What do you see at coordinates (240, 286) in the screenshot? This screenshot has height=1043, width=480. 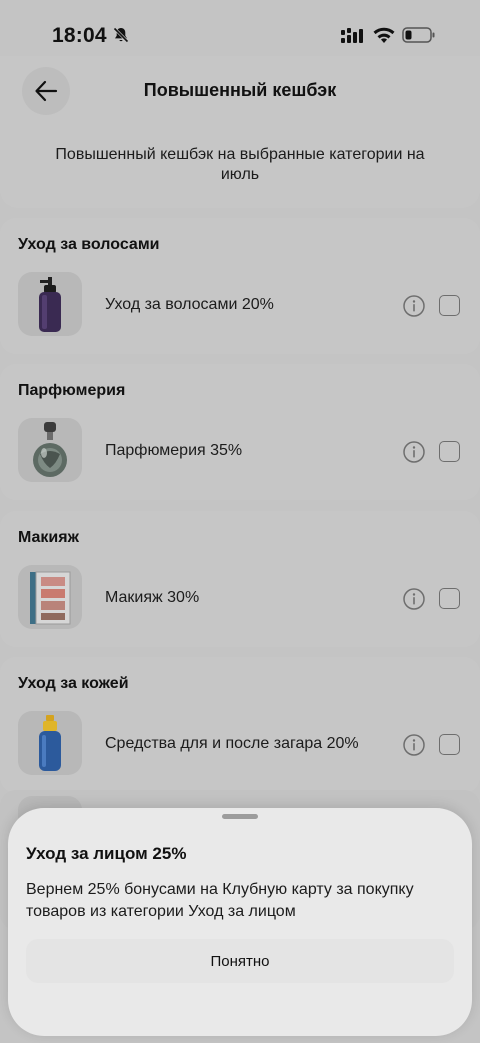 I see `category-card-hair: Уход за волосами Уход за волосами 20%` at bounding box center [240, 286].